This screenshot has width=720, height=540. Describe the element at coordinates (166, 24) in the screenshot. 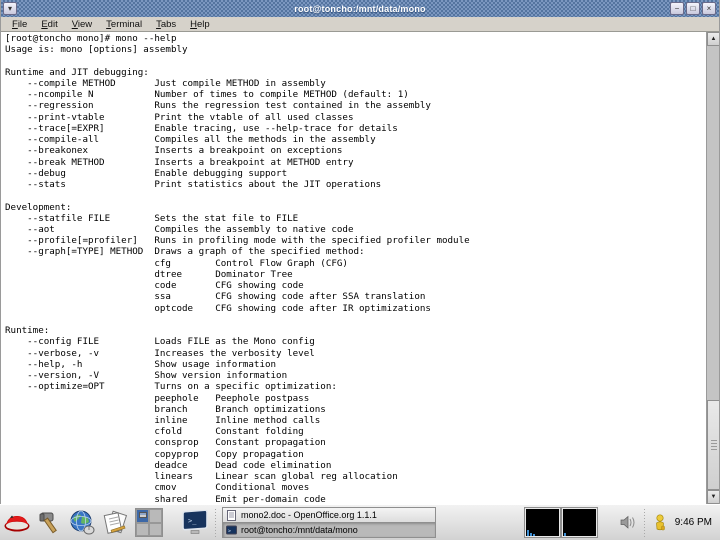

I see `menu-tabs: Tabs` at that location.